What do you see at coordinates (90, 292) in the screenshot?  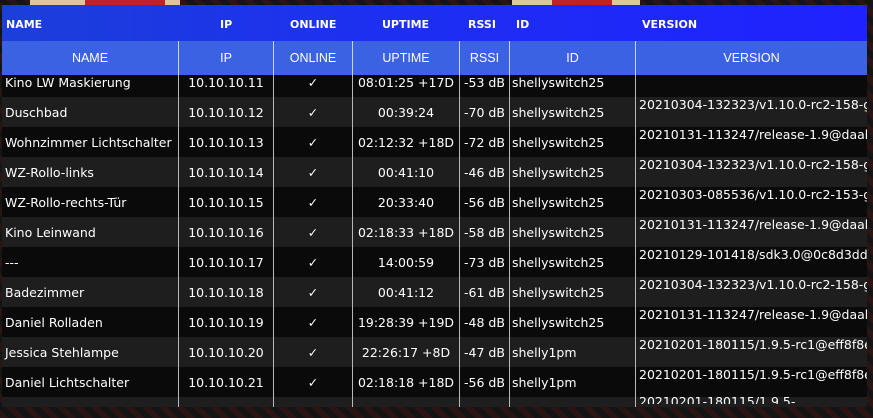 I see `cell-name: Badezimmer` at bounding box center [90, 292].